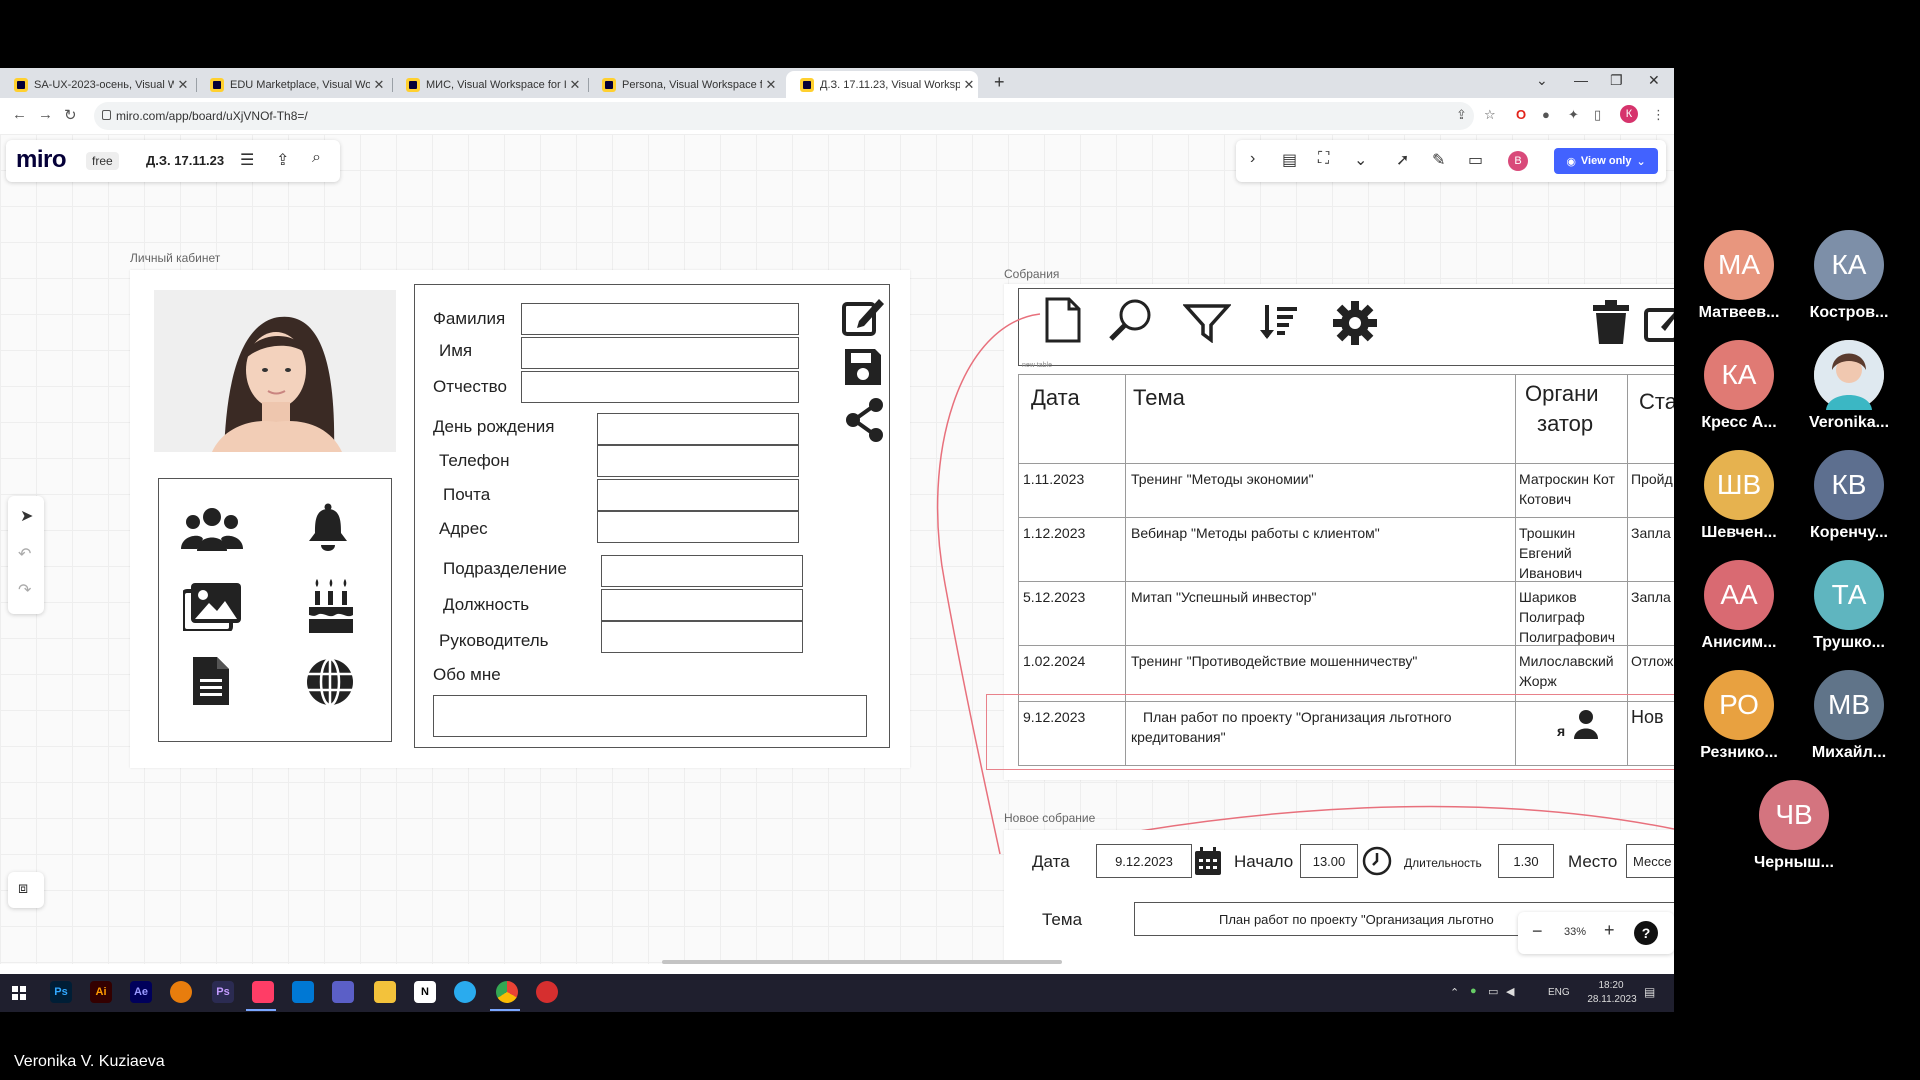  What do you see at coordinates (181, 992) in the screenshot?
I see `blender-app-icon` at bounding box center [181, 992].